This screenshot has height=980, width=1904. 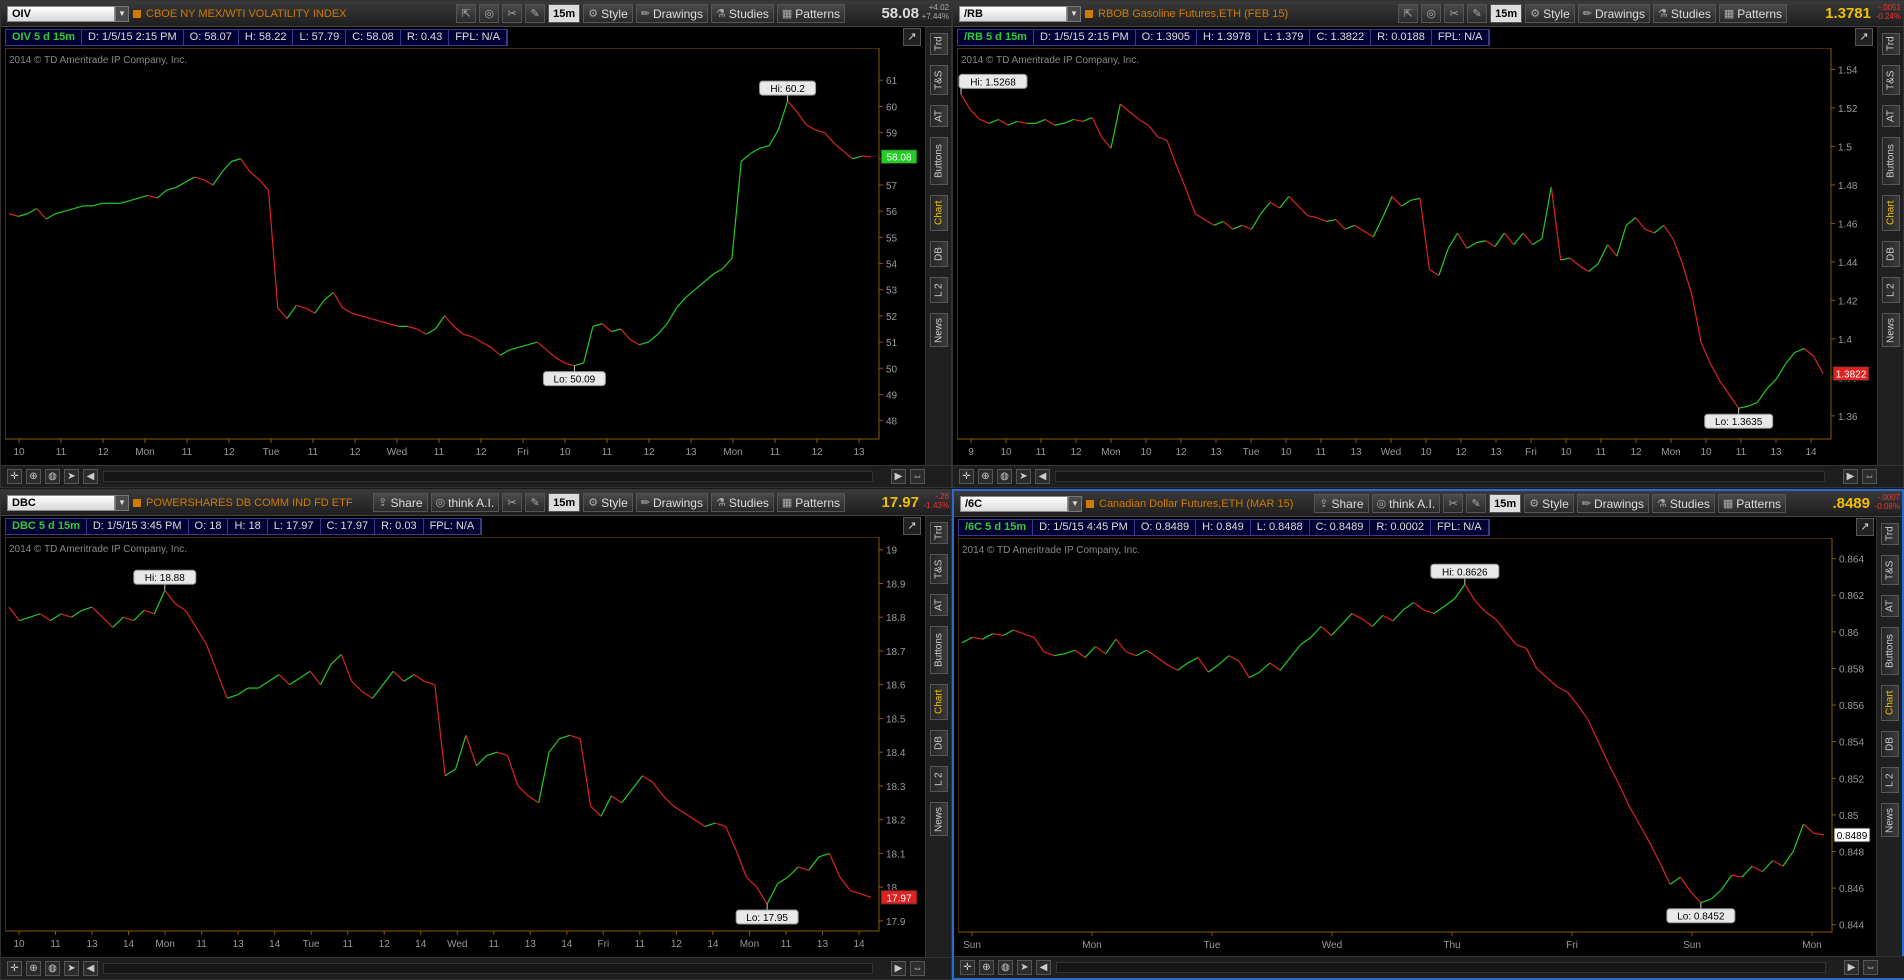 What do you see at coordinates (1013, 14) in the screenshot?
I see `symbol-input: /RB` at bounding box center [1013, 14].